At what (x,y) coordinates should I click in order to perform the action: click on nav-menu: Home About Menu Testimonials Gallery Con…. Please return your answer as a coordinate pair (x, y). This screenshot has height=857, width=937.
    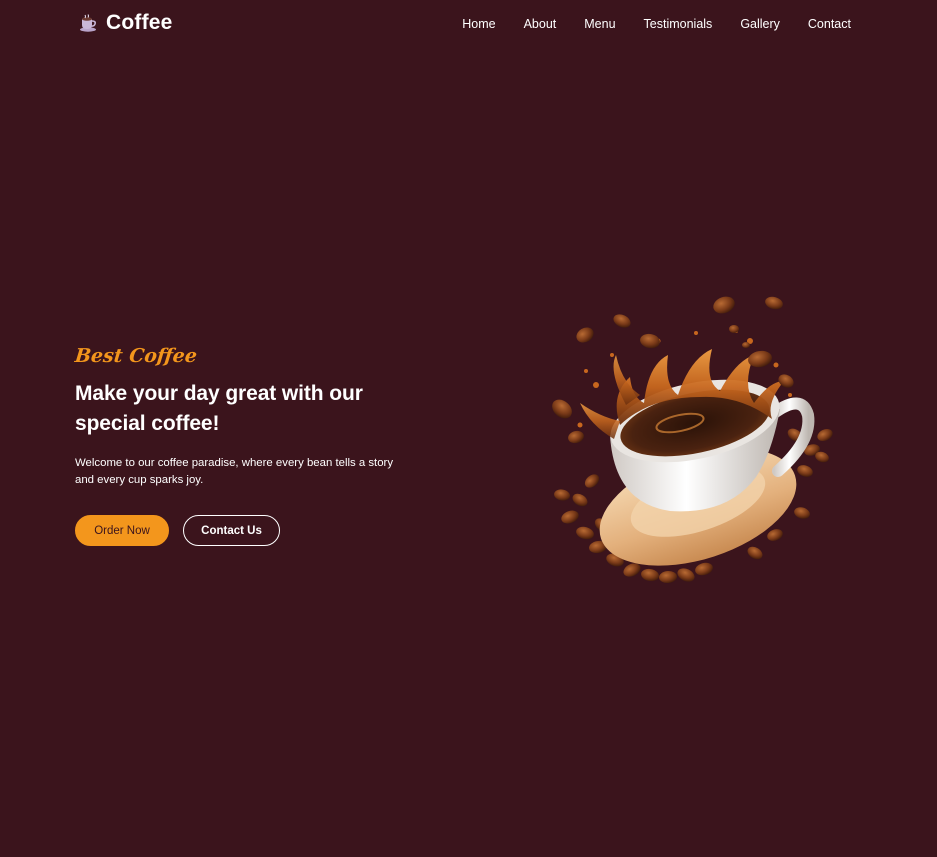
    Looking at the image, I should click on (656, 24).